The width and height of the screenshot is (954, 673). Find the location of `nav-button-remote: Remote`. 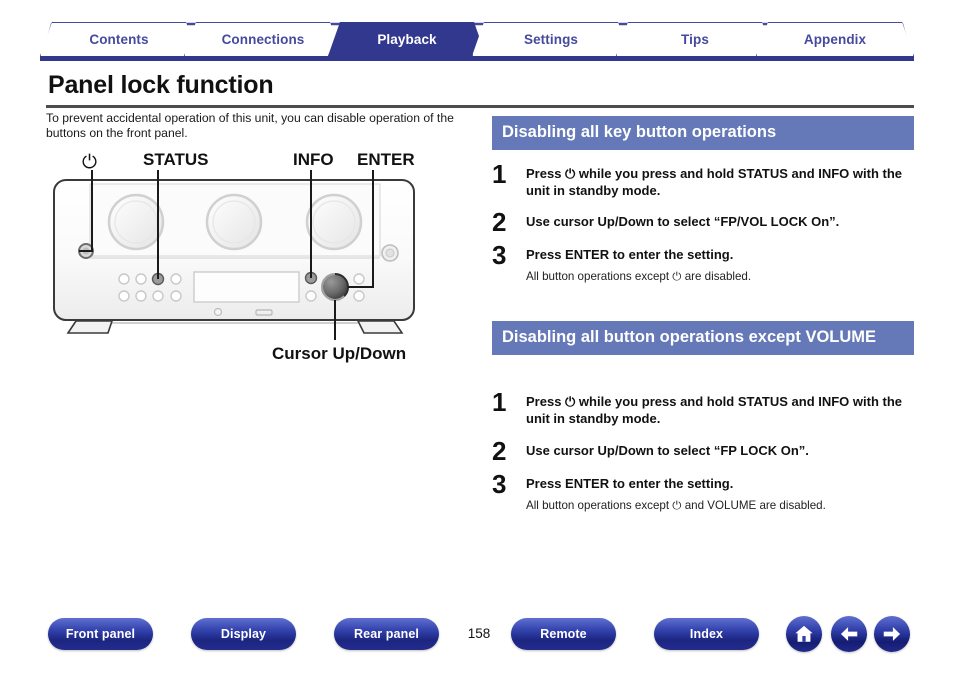

nav-button-remote: Remote is located at coordinates (563, 634).